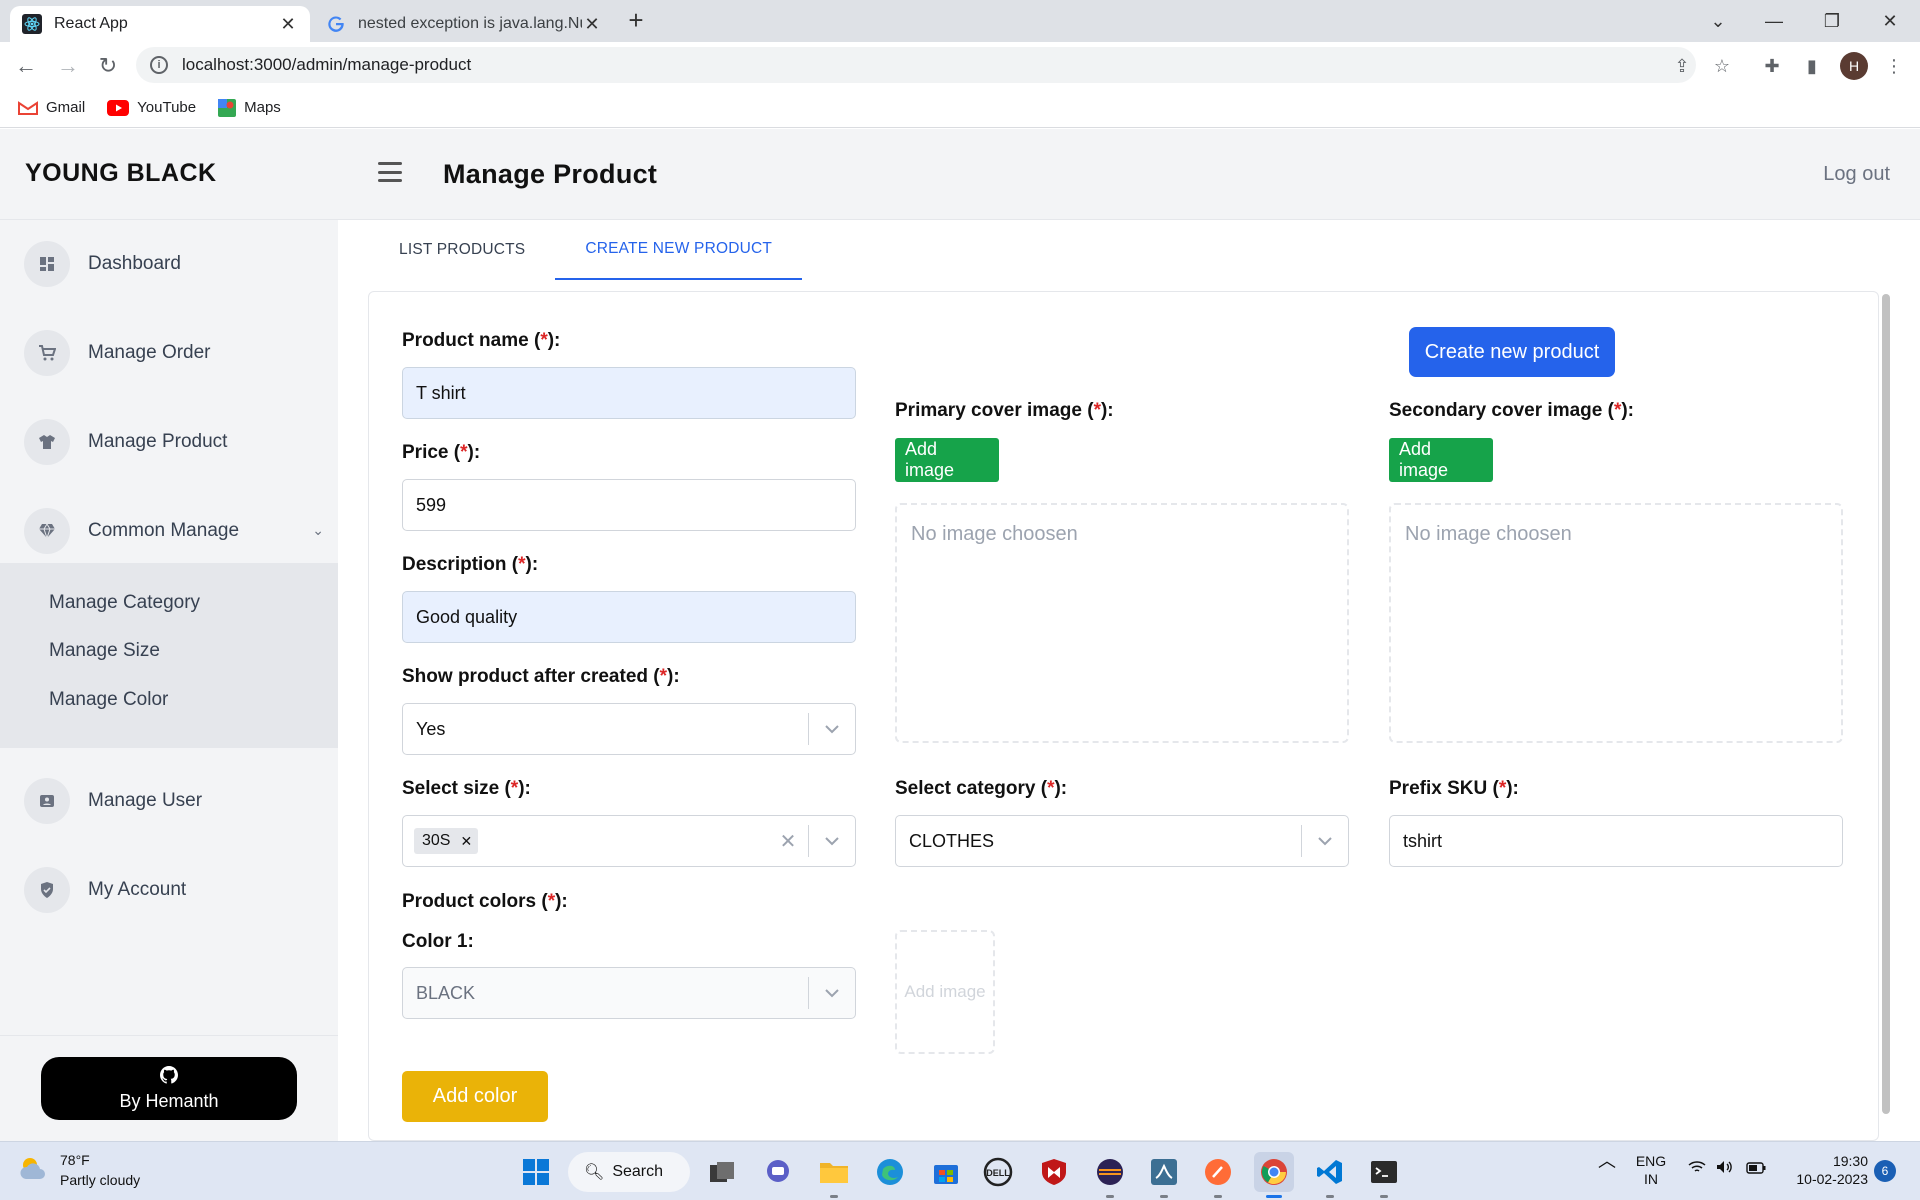 Image resolution: width=1920 pixels, height=1200 pixels. Describe the element at coordinates (108, 66) in the screenshot. I see `reload-icon: ↻` at that location.